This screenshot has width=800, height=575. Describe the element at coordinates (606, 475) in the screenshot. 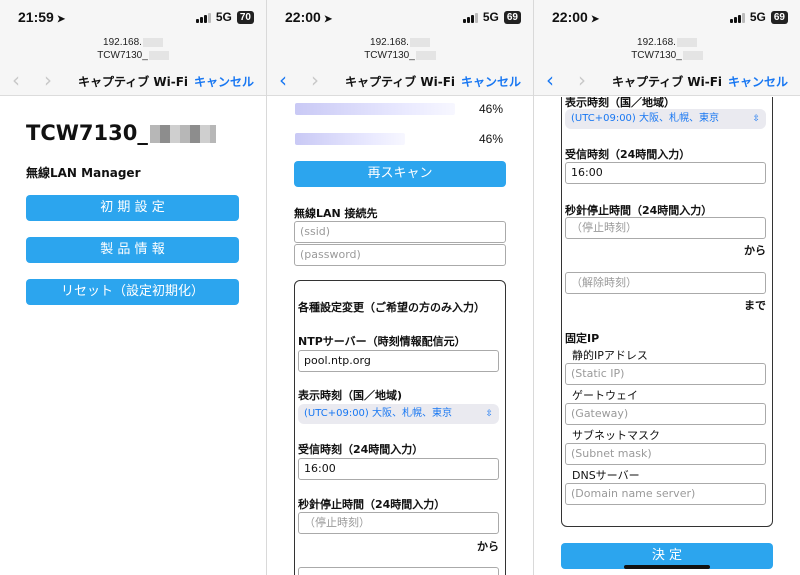

I see `dns-label: DNSサーバー` at that location.